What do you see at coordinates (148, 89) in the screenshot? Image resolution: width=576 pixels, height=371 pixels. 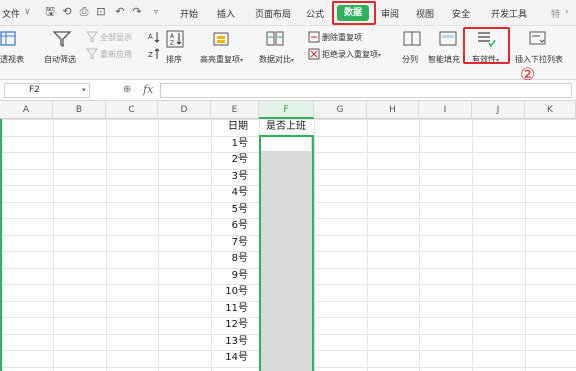 I see `insert-function-icon: fx` at bounding box center [148, 89].